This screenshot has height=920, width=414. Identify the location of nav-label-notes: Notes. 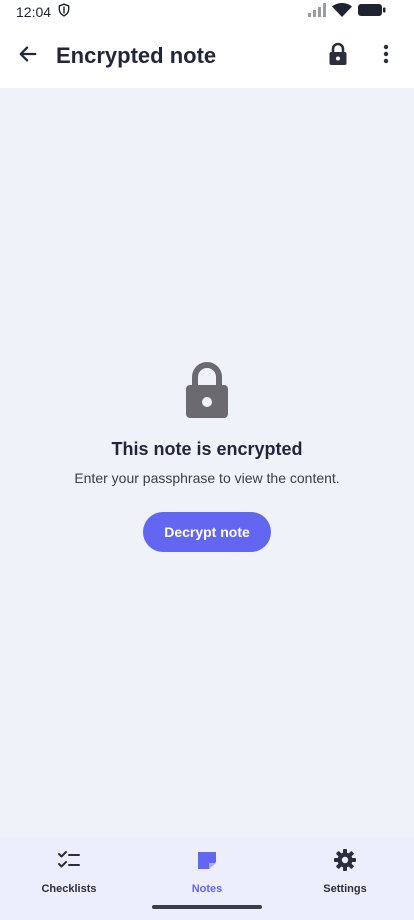
(207, 889).